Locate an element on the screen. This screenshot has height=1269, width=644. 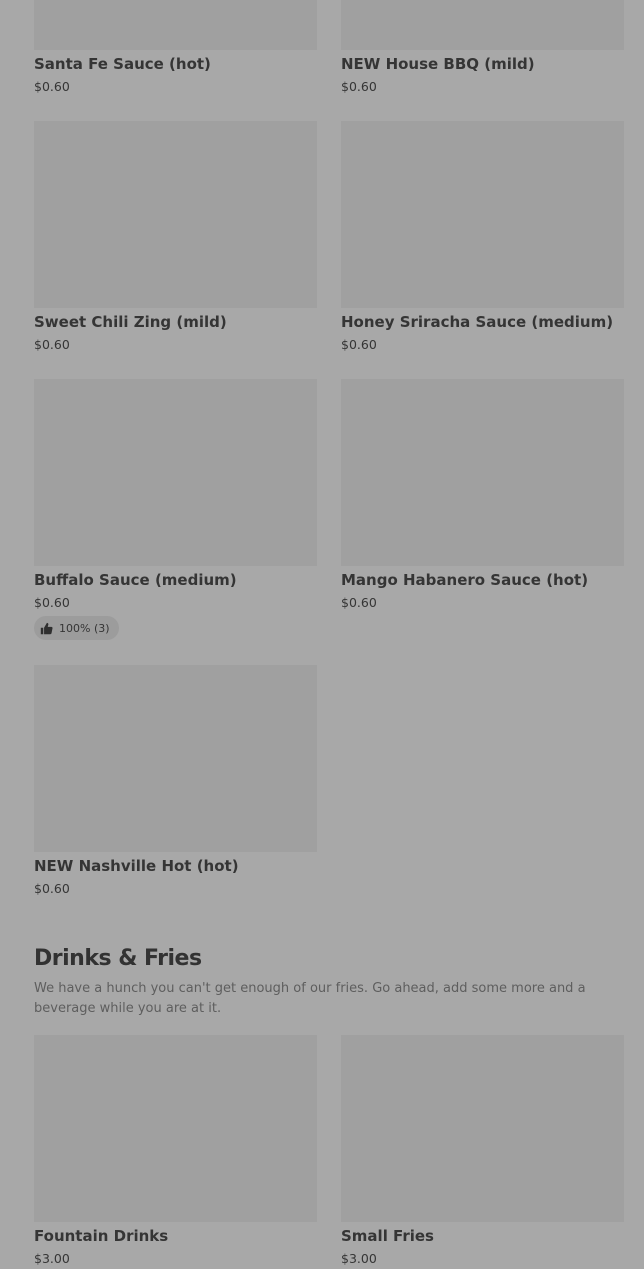
menu-item-name: Sweet Chili Zing (mild) is located at coordinates (130, 322).